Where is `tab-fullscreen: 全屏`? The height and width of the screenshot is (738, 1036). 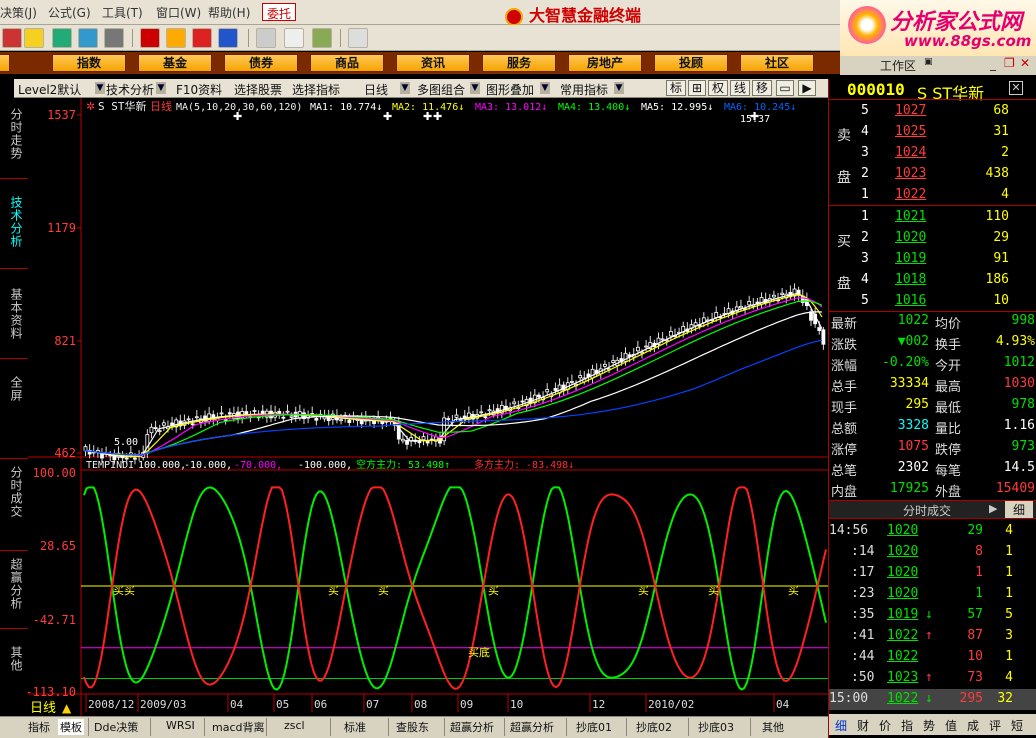
tab-fullscreen: 全屏 is located at coordinates (15, 389).